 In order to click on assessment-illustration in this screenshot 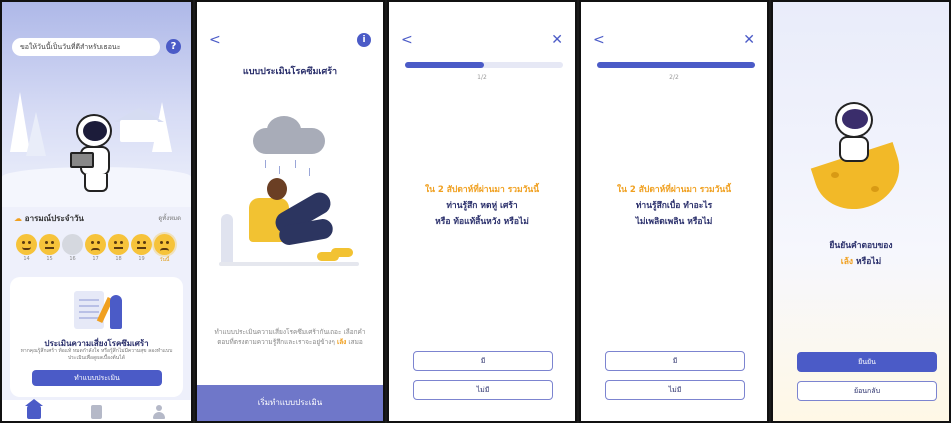, I will do `click(96, 310)`.